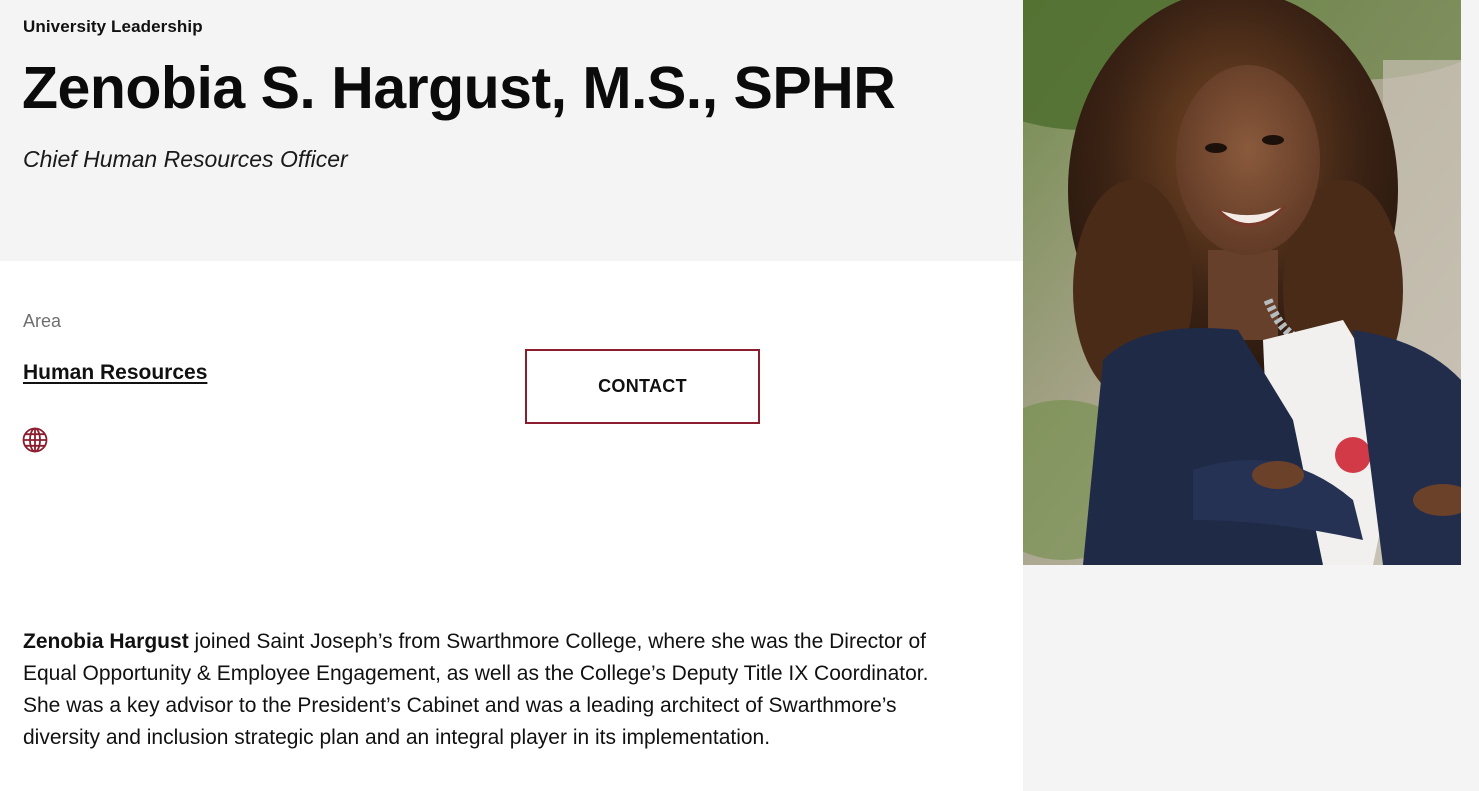  What do you see at coordinates (35, 440) in the screenshot?
I see `globe-icon` at bounding box center [35, 440].